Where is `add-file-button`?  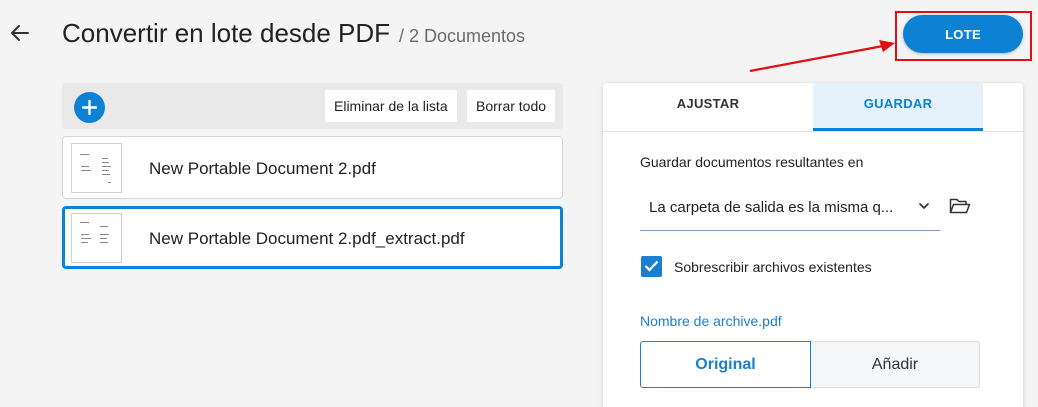 add-file-button is located at coordinates (89, 107).